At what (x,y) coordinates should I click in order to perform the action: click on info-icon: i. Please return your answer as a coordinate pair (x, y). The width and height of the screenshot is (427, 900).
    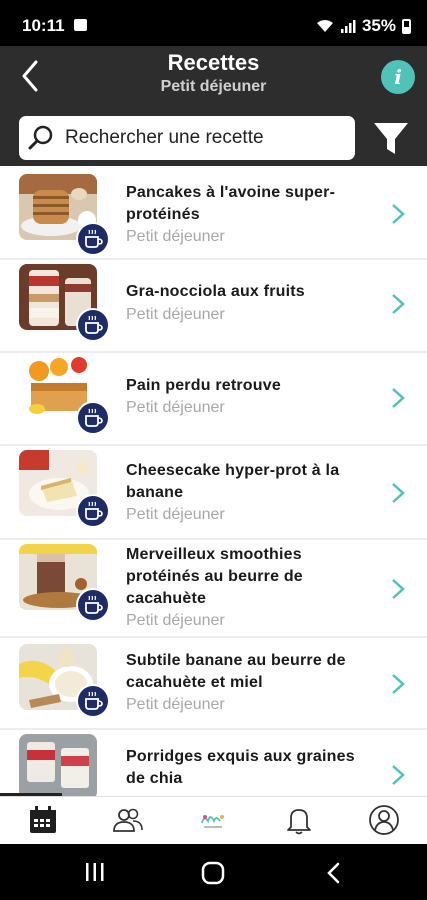
    Looking at the image, I should click on (398, 77).